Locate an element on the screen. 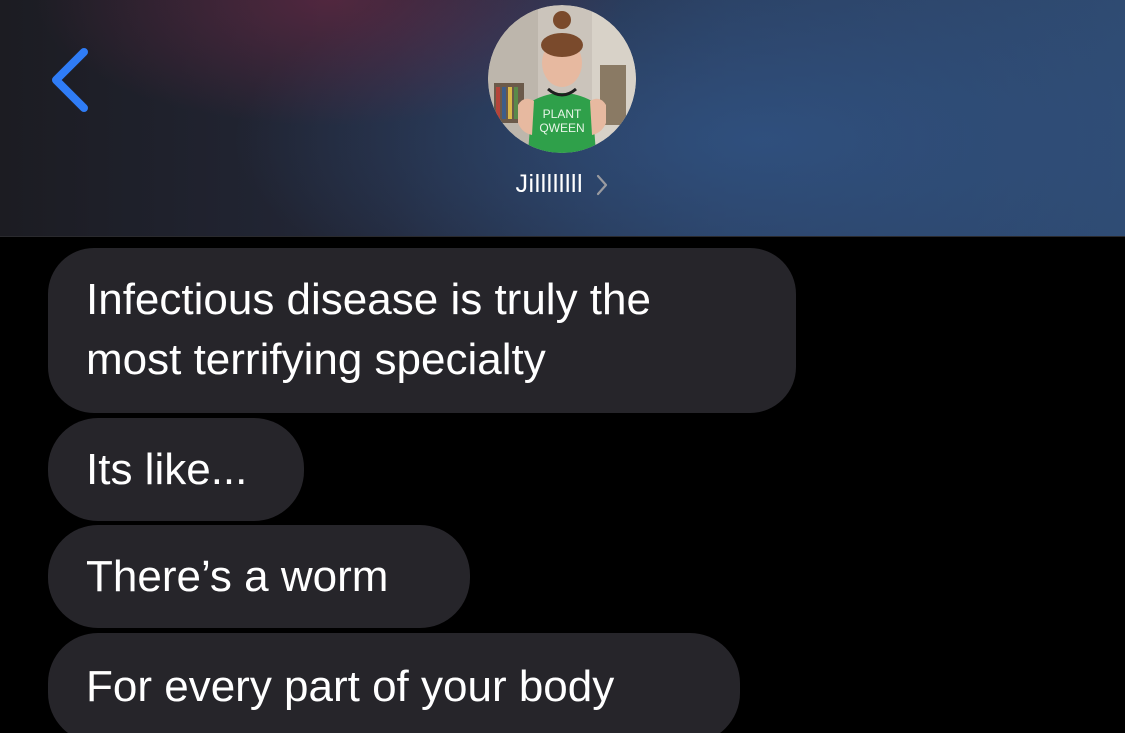 This screenshot has height=733, width=1125. message-text-line: most terrifying specialty is located at coordinates (316, 359).